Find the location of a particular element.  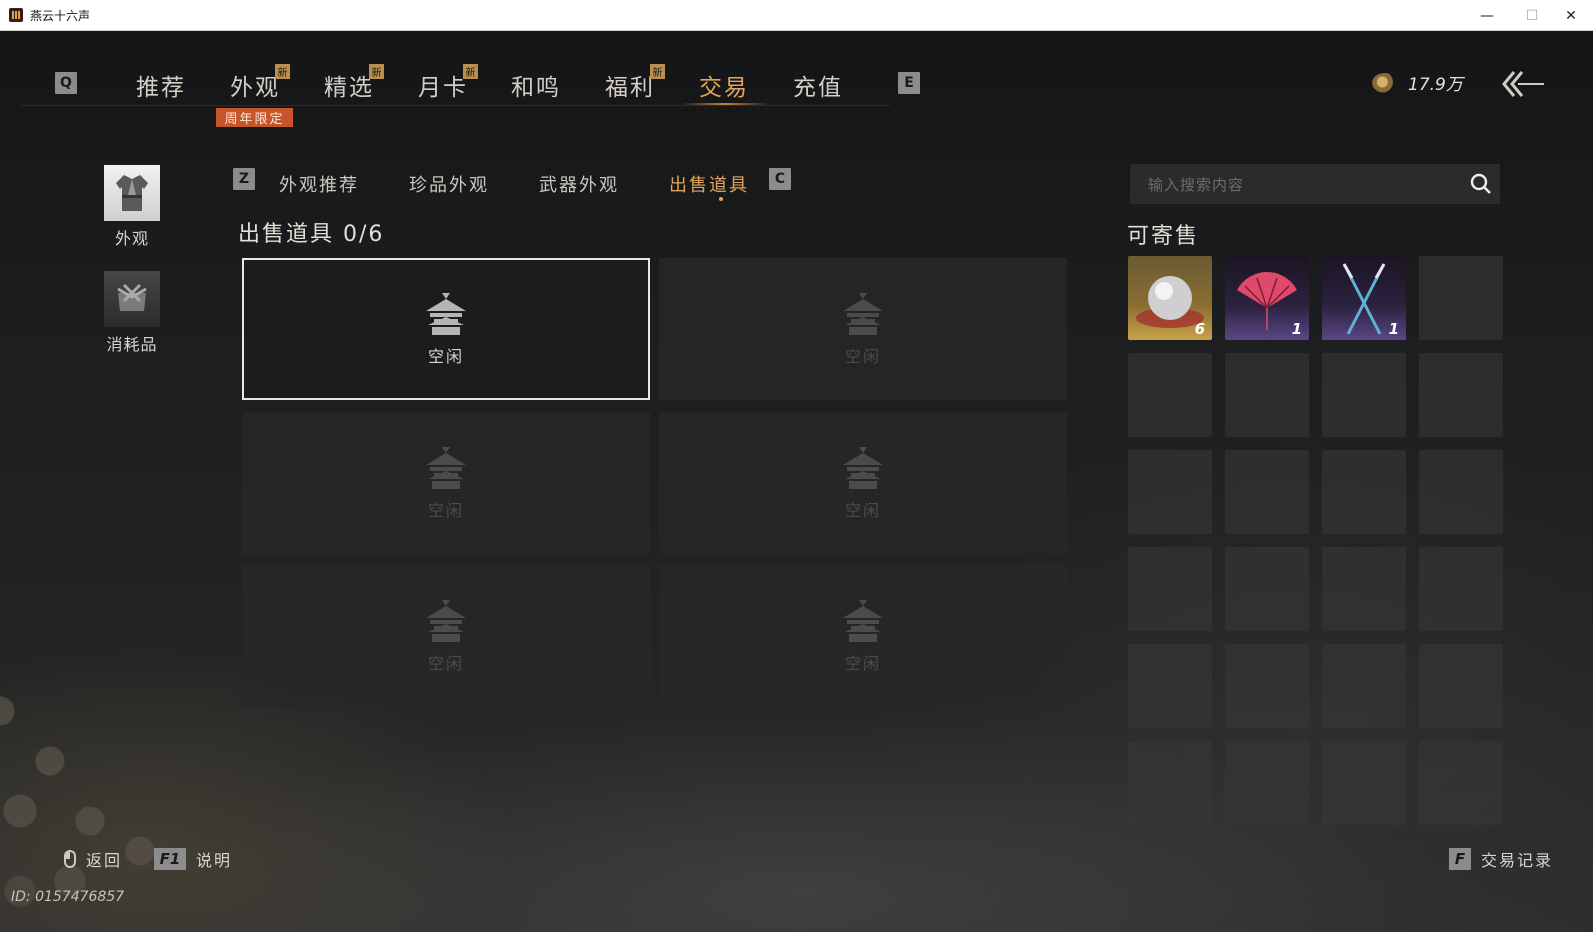

search-box is located at coordinates (1315, 184).